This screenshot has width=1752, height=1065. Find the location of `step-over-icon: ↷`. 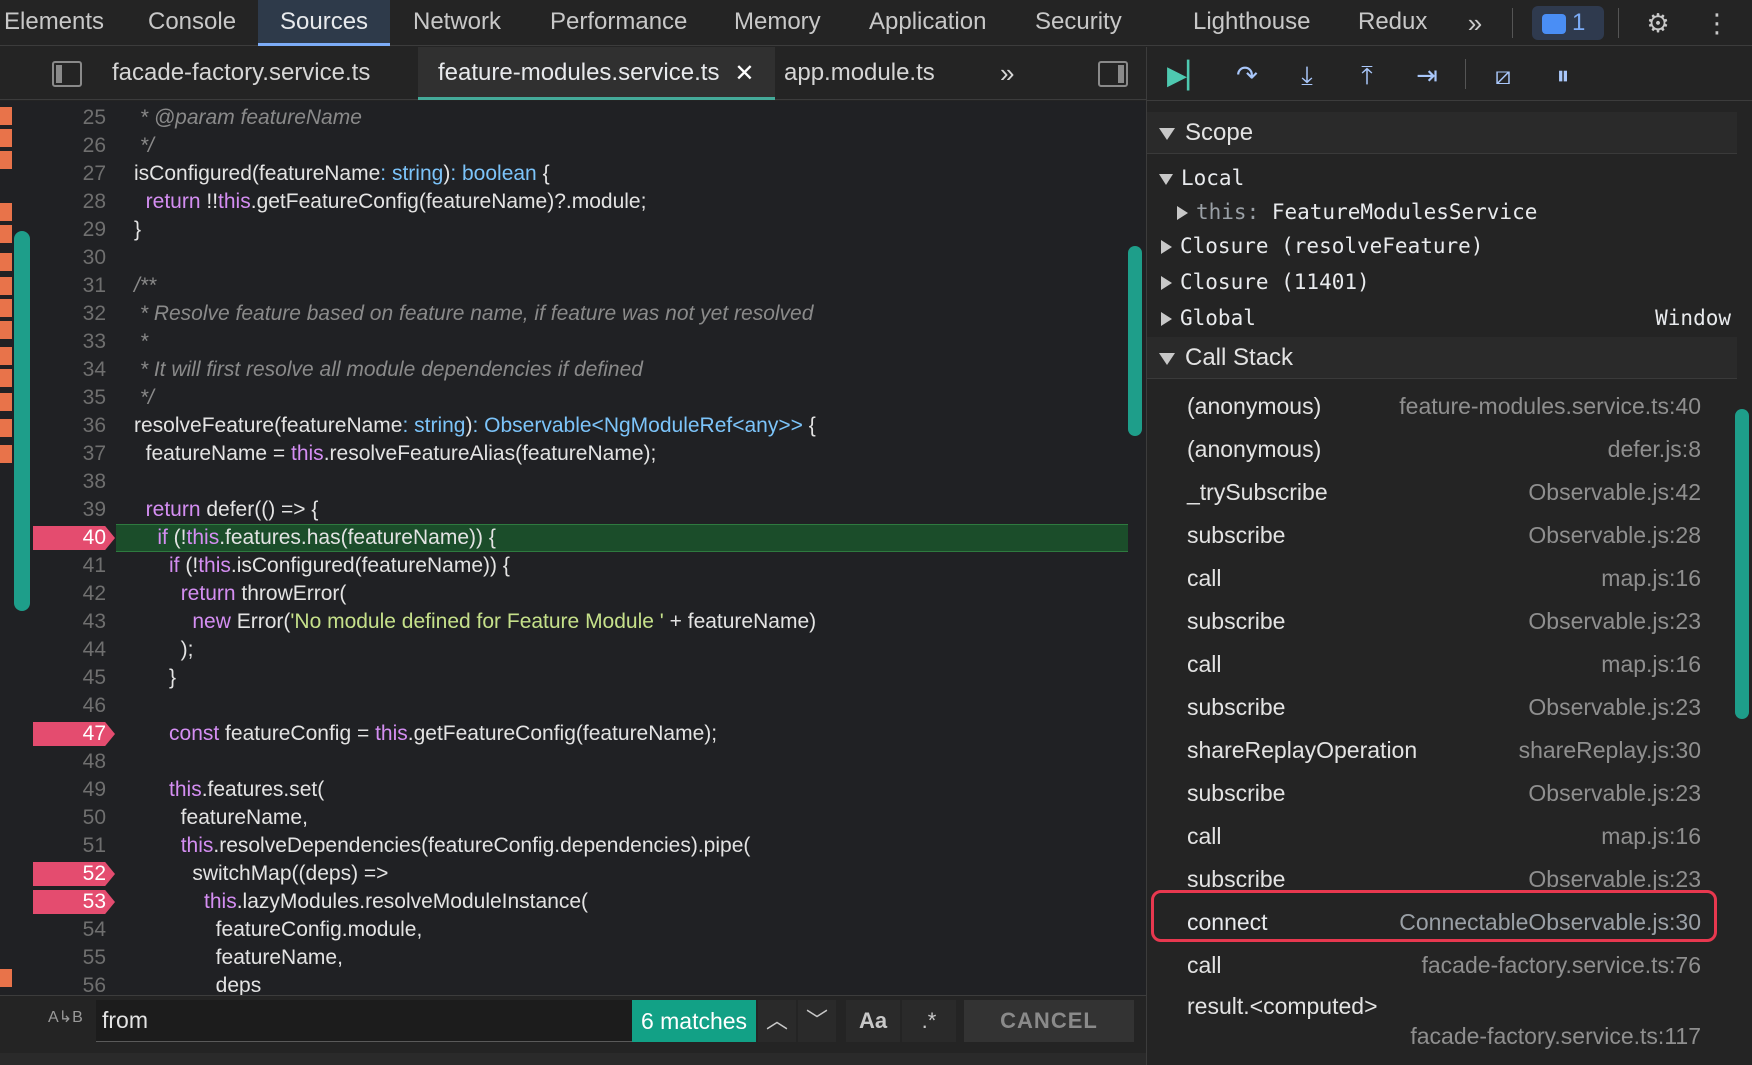

step-over-icon: ↷ is located at coordinates (1247, 75).